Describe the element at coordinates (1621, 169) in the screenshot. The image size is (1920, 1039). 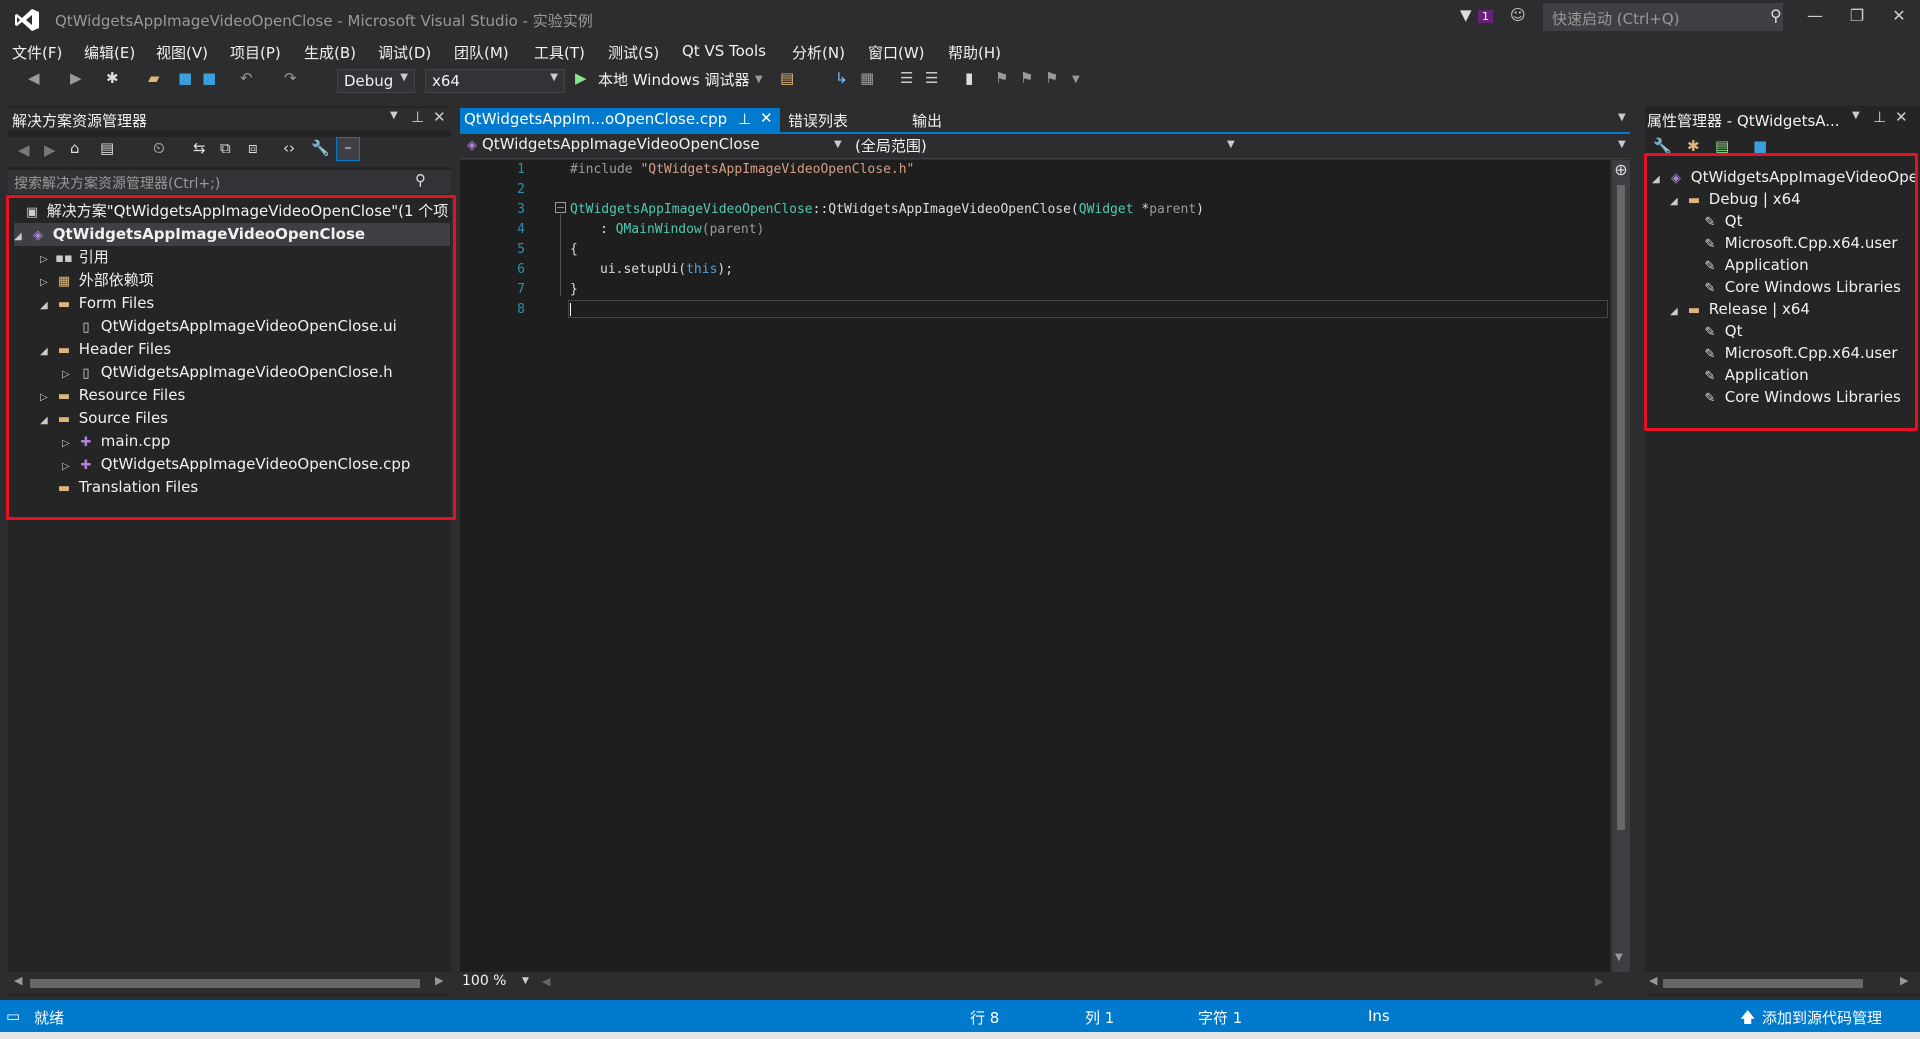
I see `split-icon: ⊕` at that location.